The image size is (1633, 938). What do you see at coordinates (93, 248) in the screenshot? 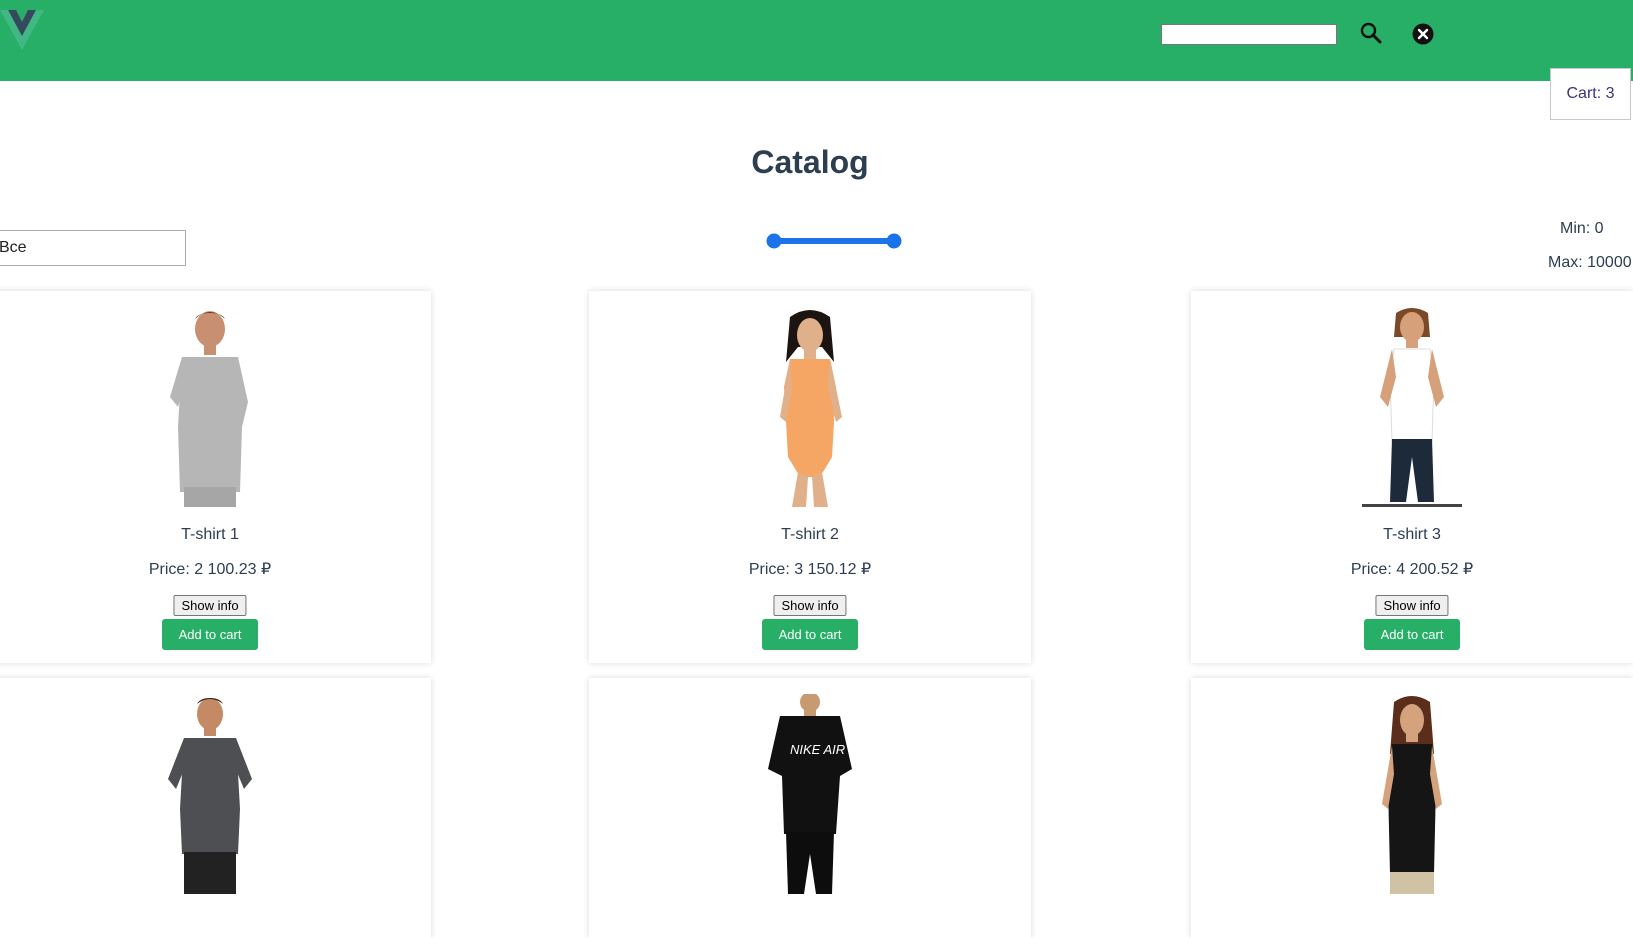
I see `category-select: Все` at bounding box center [93, 248].